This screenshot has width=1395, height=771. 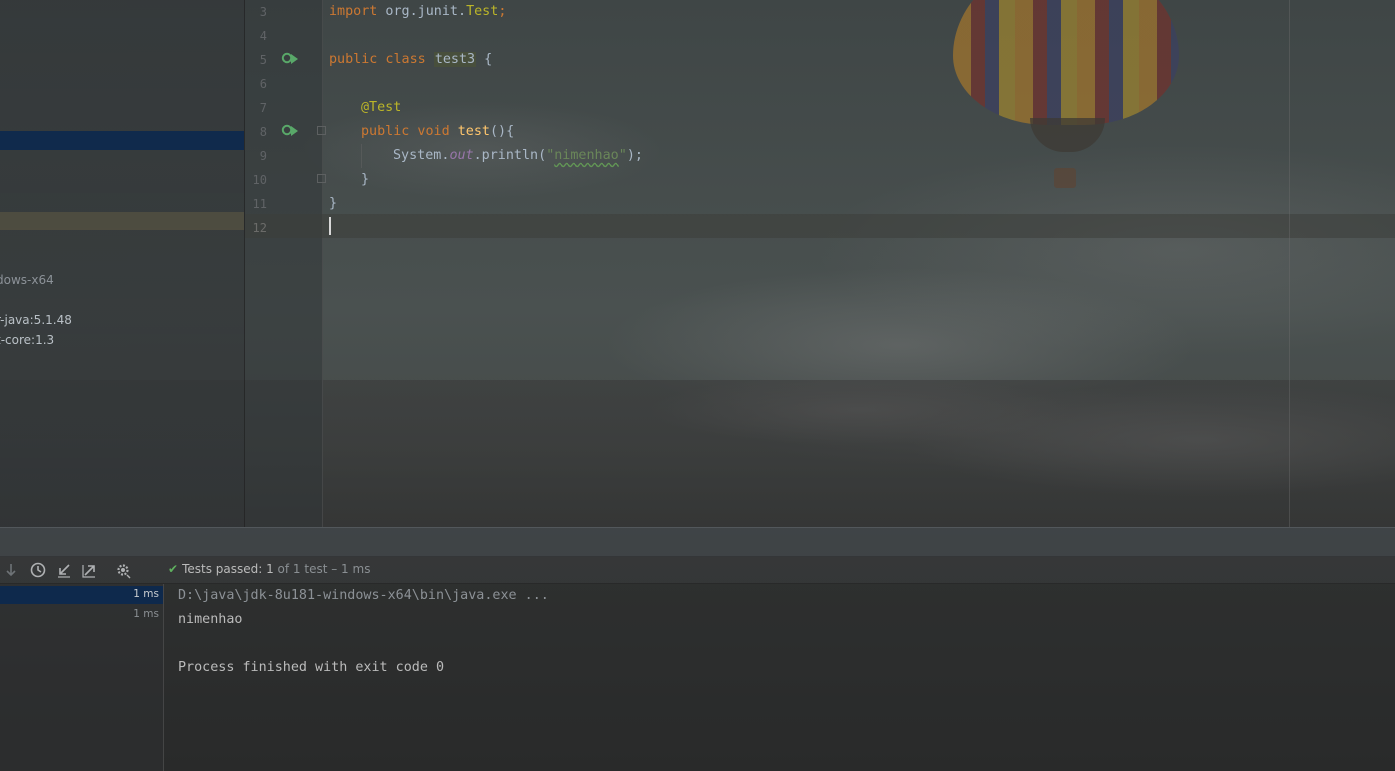 What do you see at coordinates (210, 619) in the screenshot?
I see `console-line-output: nimenhao` at bounding box center [210, 619].